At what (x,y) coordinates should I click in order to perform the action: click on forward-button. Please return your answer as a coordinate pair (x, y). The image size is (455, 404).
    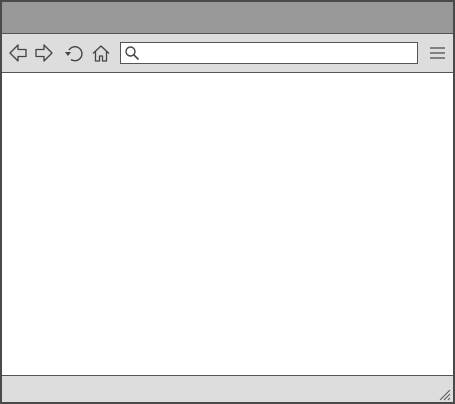
    Looking at the image, I should click on (44, 53).